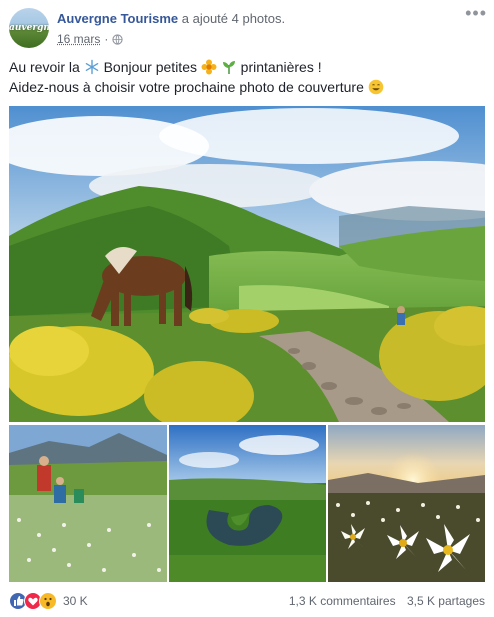 Image resolution: width=494 pixels, height=617 pixels. Describe the element at coordinates (117, 39) in the screenshot. I see `globe-icon` at that location.